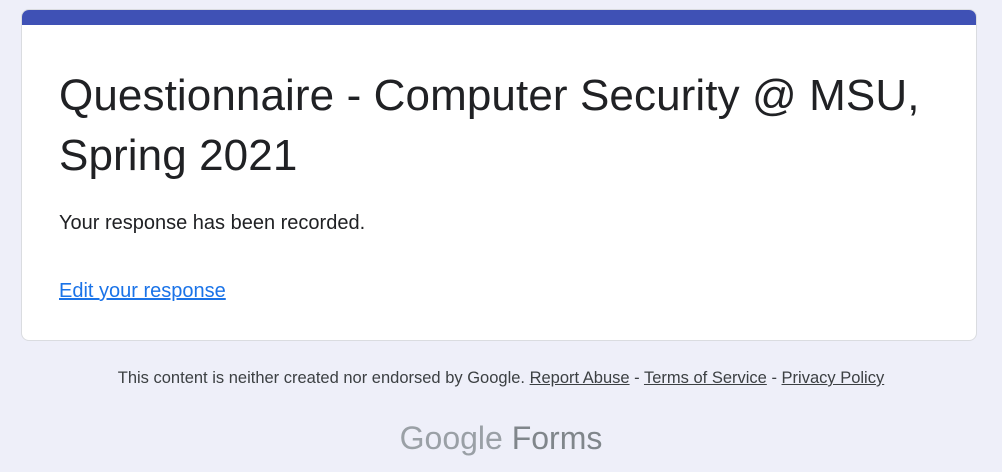 The height and width of the screenshot is (472, 1002). I want to click on logo-forms-text: Forms, so click(557, 438).